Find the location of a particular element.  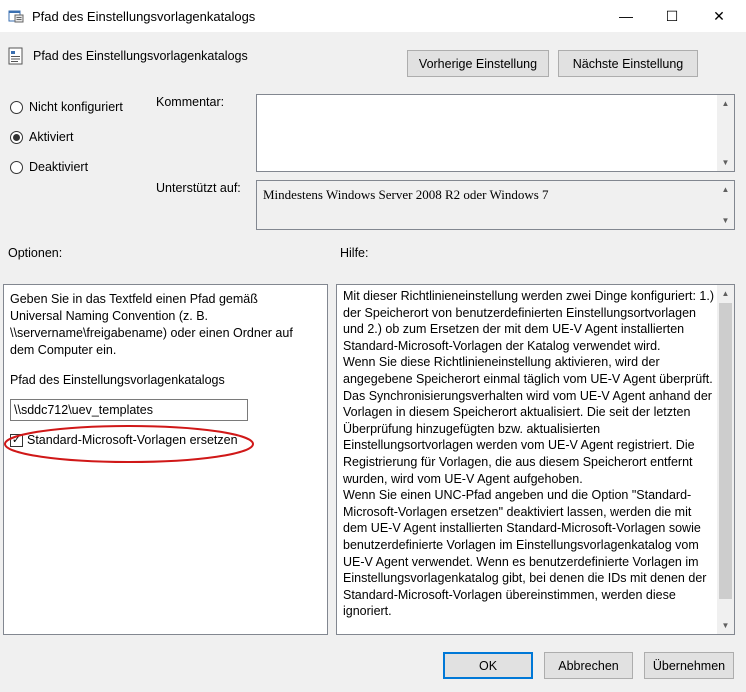

minimize-icon: — is located at coordinates (626, 16).